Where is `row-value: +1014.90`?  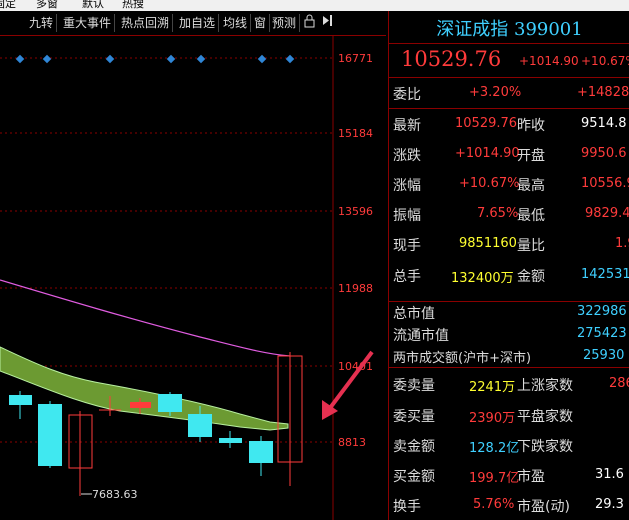
row-value: +1014.90 is located at coordinates (487, 153).